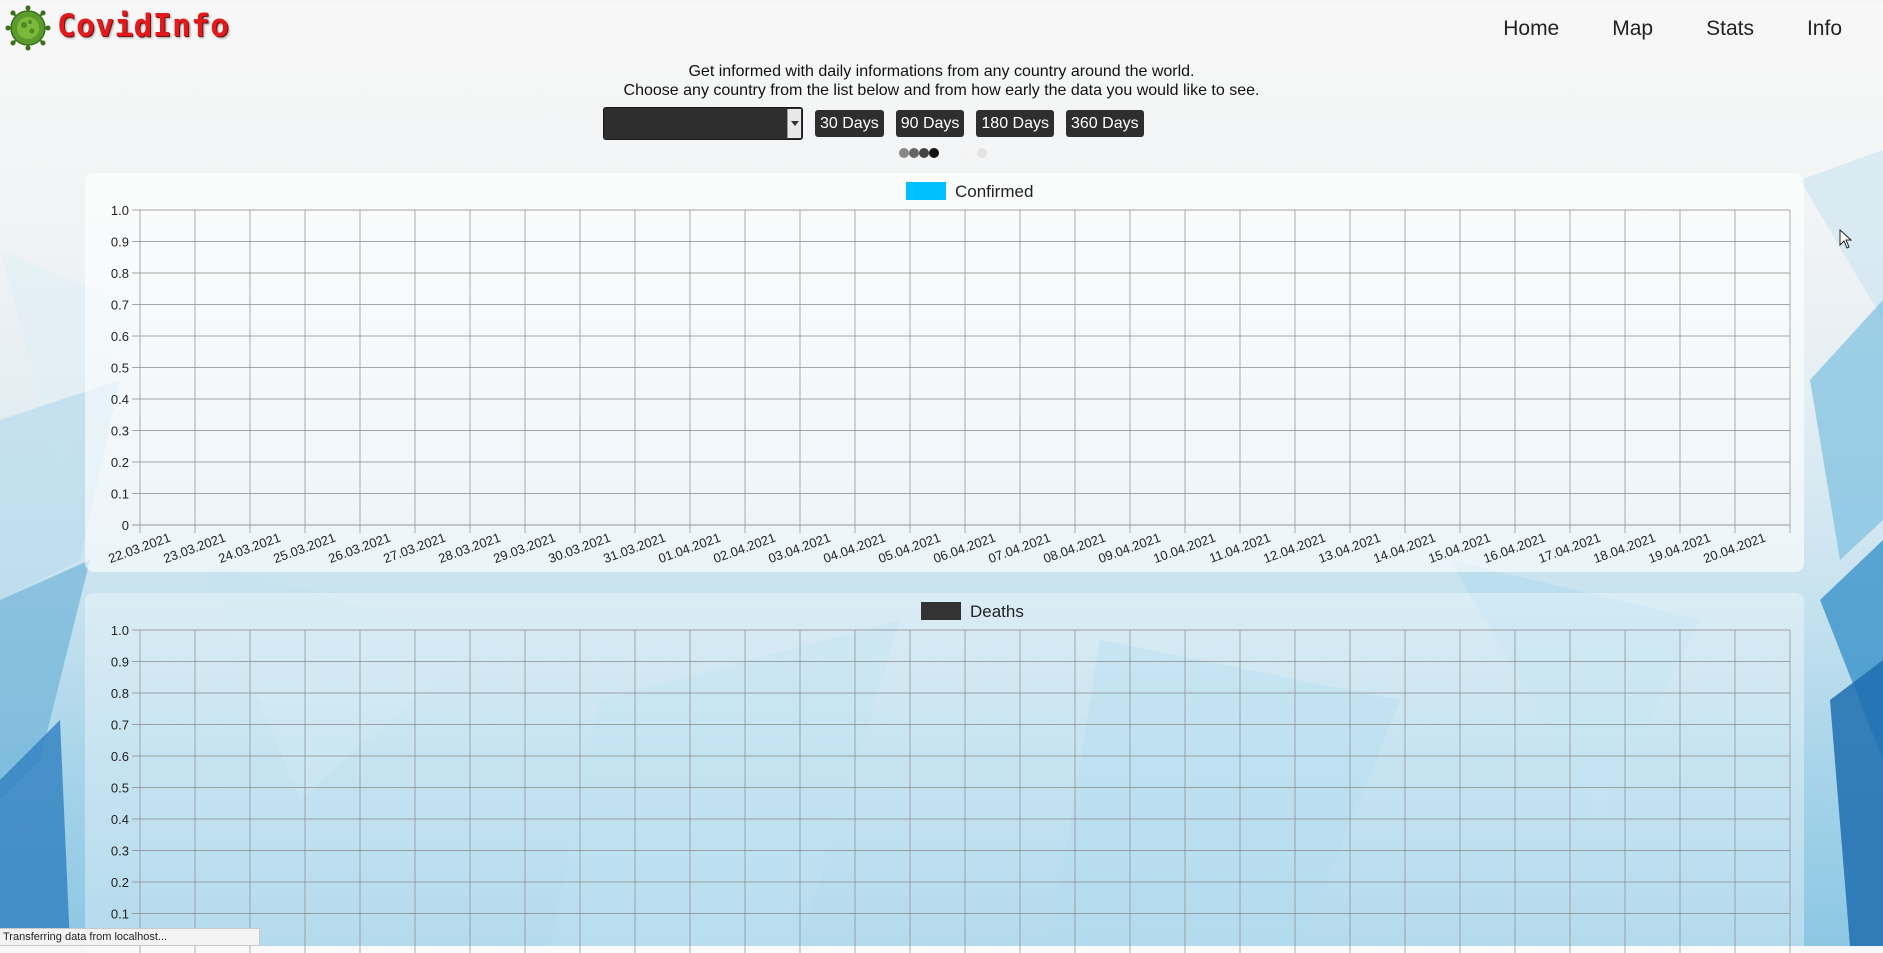 This screenshot has height=953, width=1883. What do you see at coordinates (909, 548) in the screenshot?
I see `x-tick-label: 05.04.2021` at bounding box center [909, 548].